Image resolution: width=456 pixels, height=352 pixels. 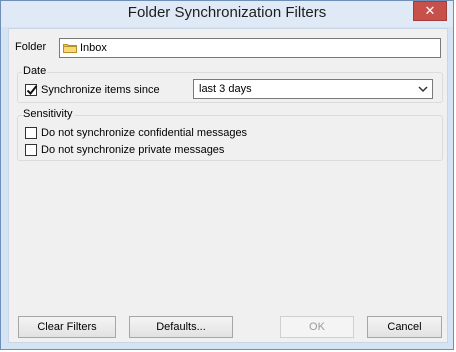 I want to click on ok-button: OK, so click(x=317, y=327).